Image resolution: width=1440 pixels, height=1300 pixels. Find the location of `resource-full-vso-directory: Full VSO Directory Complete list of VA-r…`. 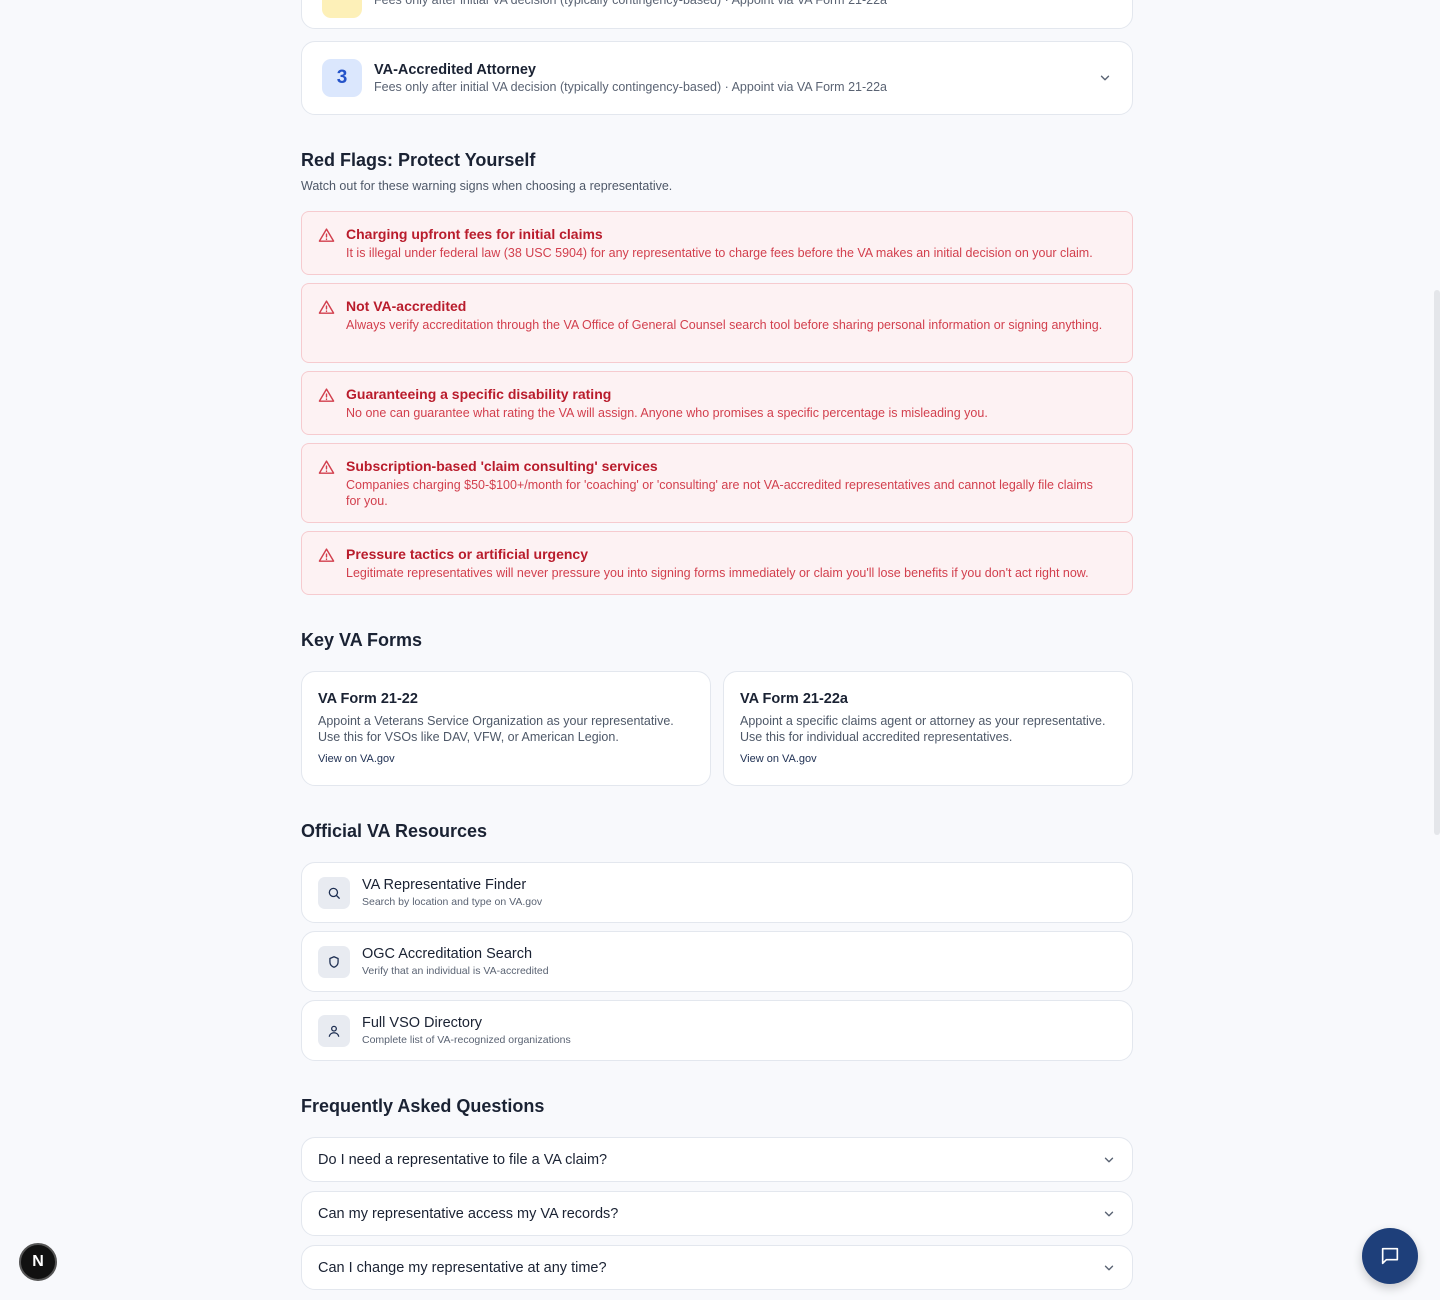

resource-full-vso-directory: Full VSO Directory Complete list of VA-r… is located at coordinates (717, 1030).